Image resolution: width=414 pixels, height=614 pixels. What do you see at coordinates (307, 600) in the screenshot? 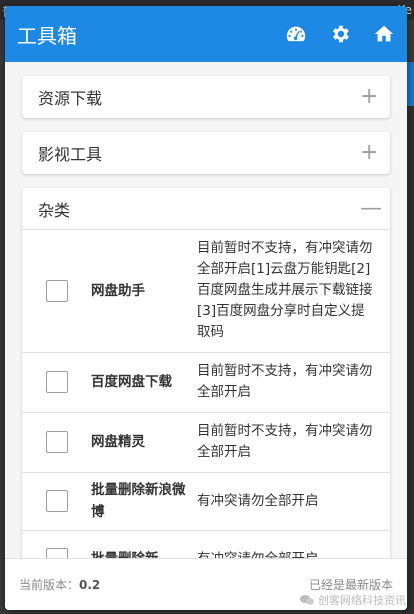
I see `wechat-icon` at bounding box center [307, 600].